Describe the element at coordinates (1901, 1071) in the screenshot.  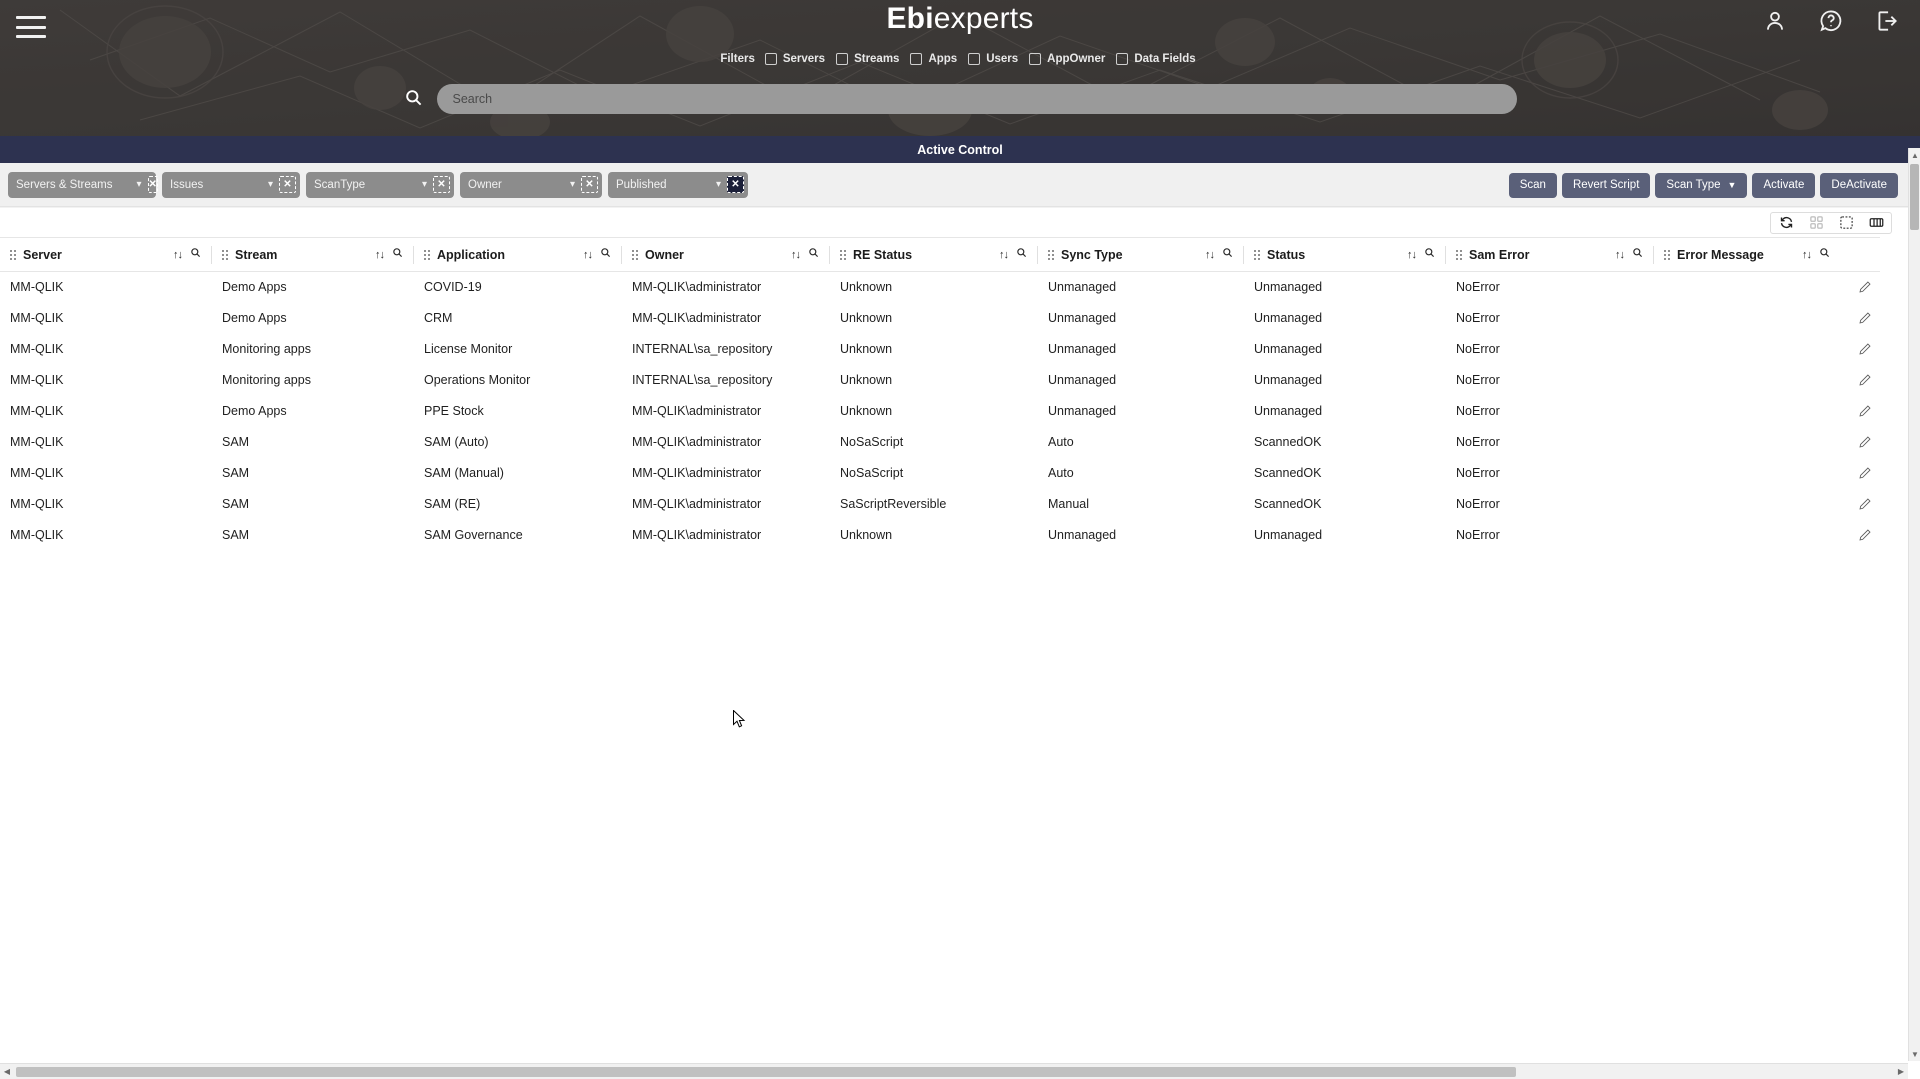
I see `scroll-right-arrow-icon: ▶` at that location.